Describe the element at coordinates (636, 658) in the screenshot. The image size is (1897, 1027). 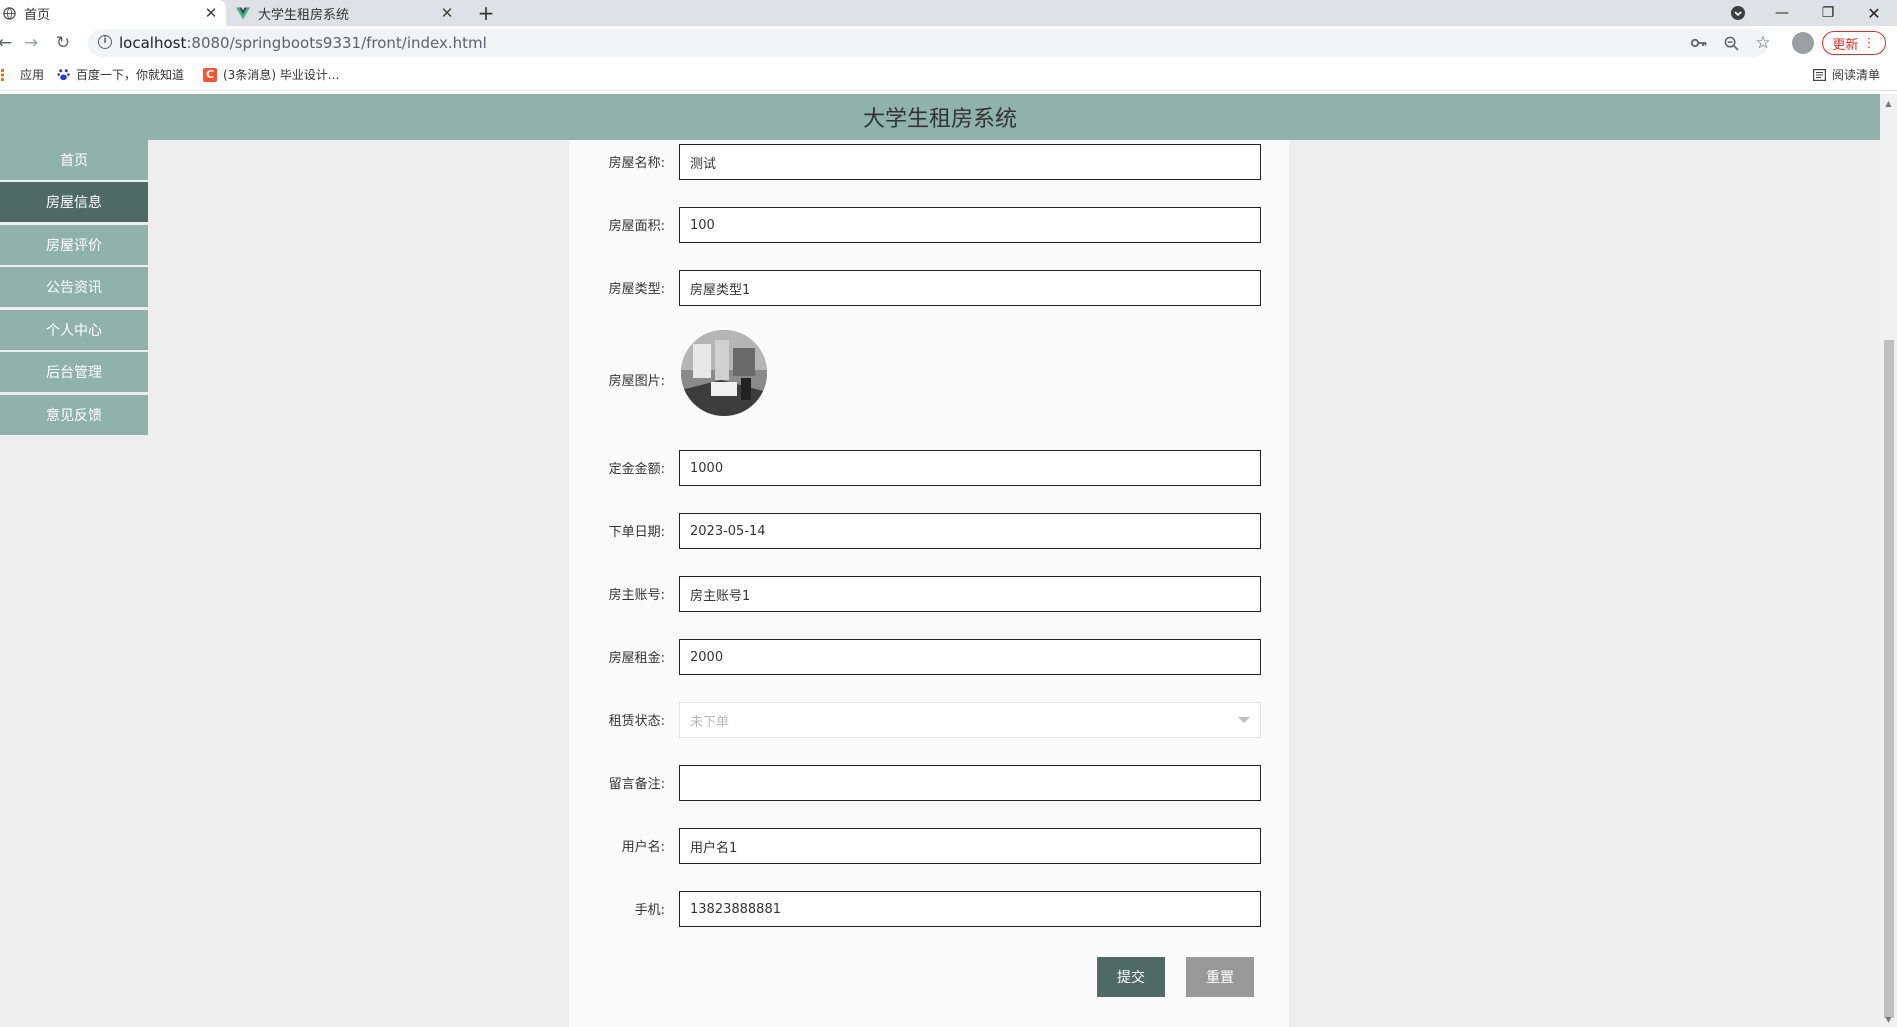
I see `rent-label: 房屋租金:` at that location.